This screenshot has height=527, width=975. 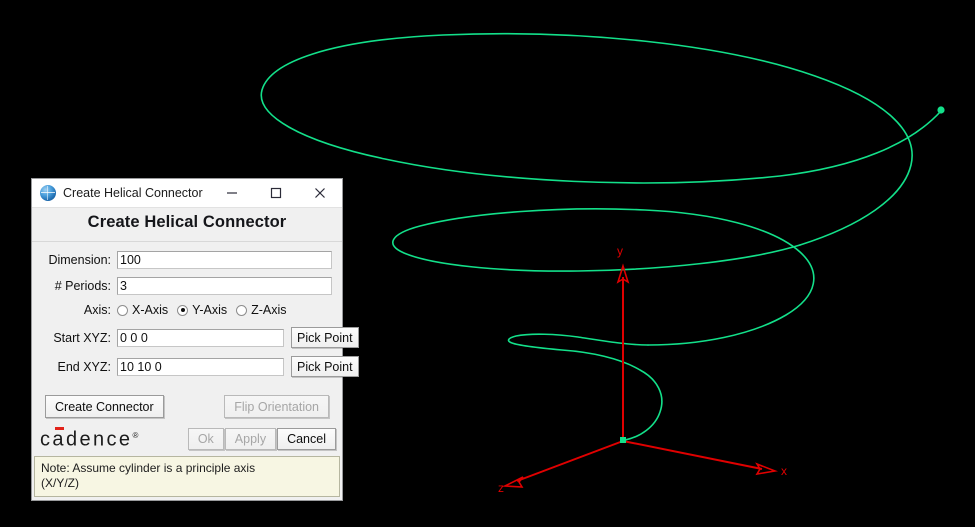 What do you see at coordinates (276, 406) in the screenshot?
I see `flip-orientation-button: Flip Orientation` at bounding box center [276, 406].